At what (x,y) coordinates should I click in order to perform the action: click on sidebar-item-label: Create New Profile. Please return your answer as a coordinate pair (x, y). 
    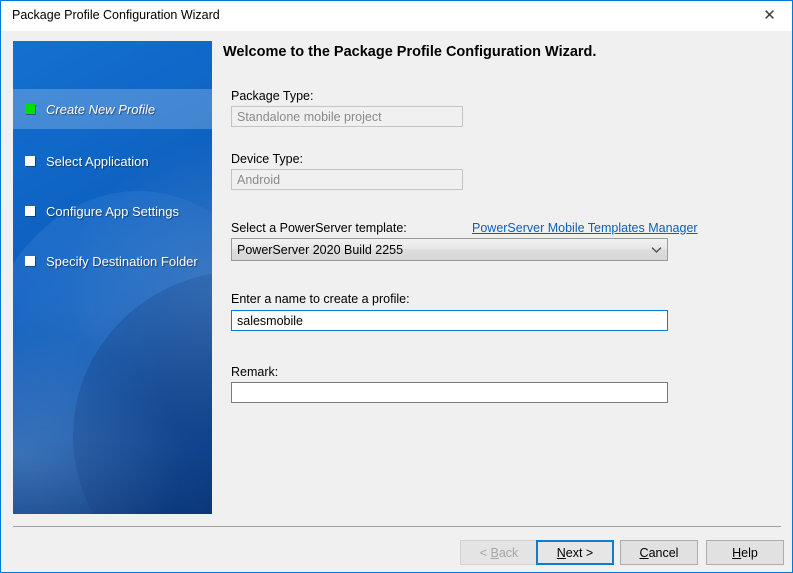
    Looking at the image, I should click on (101, 109).